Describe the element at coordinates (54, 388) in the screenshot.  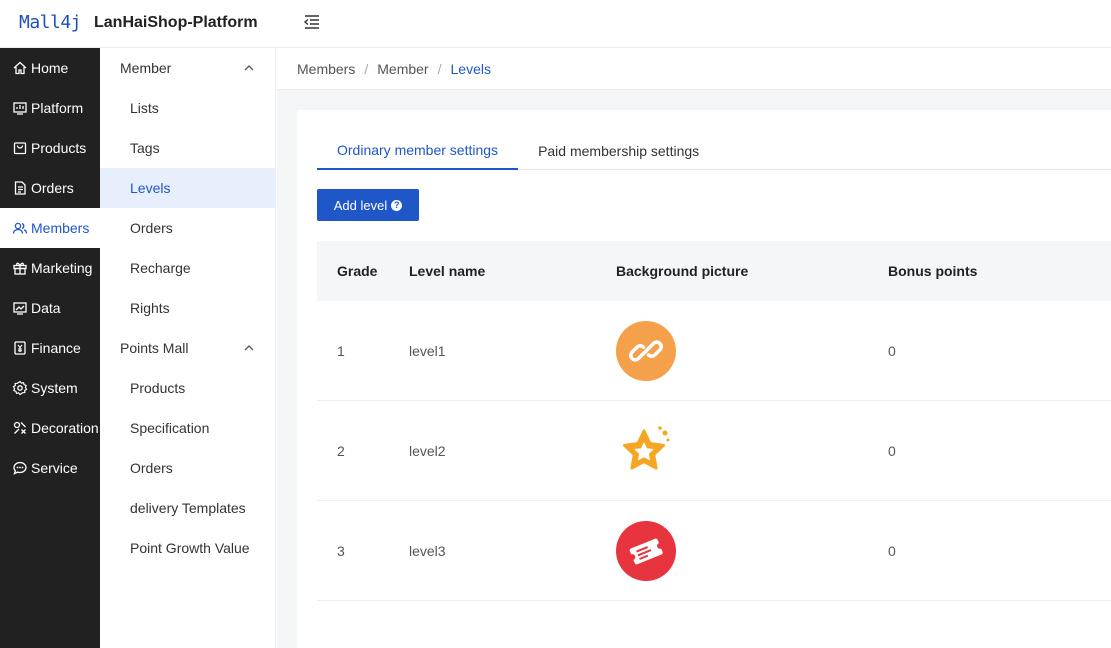
I see `sidebar-item-label: System` at that location.